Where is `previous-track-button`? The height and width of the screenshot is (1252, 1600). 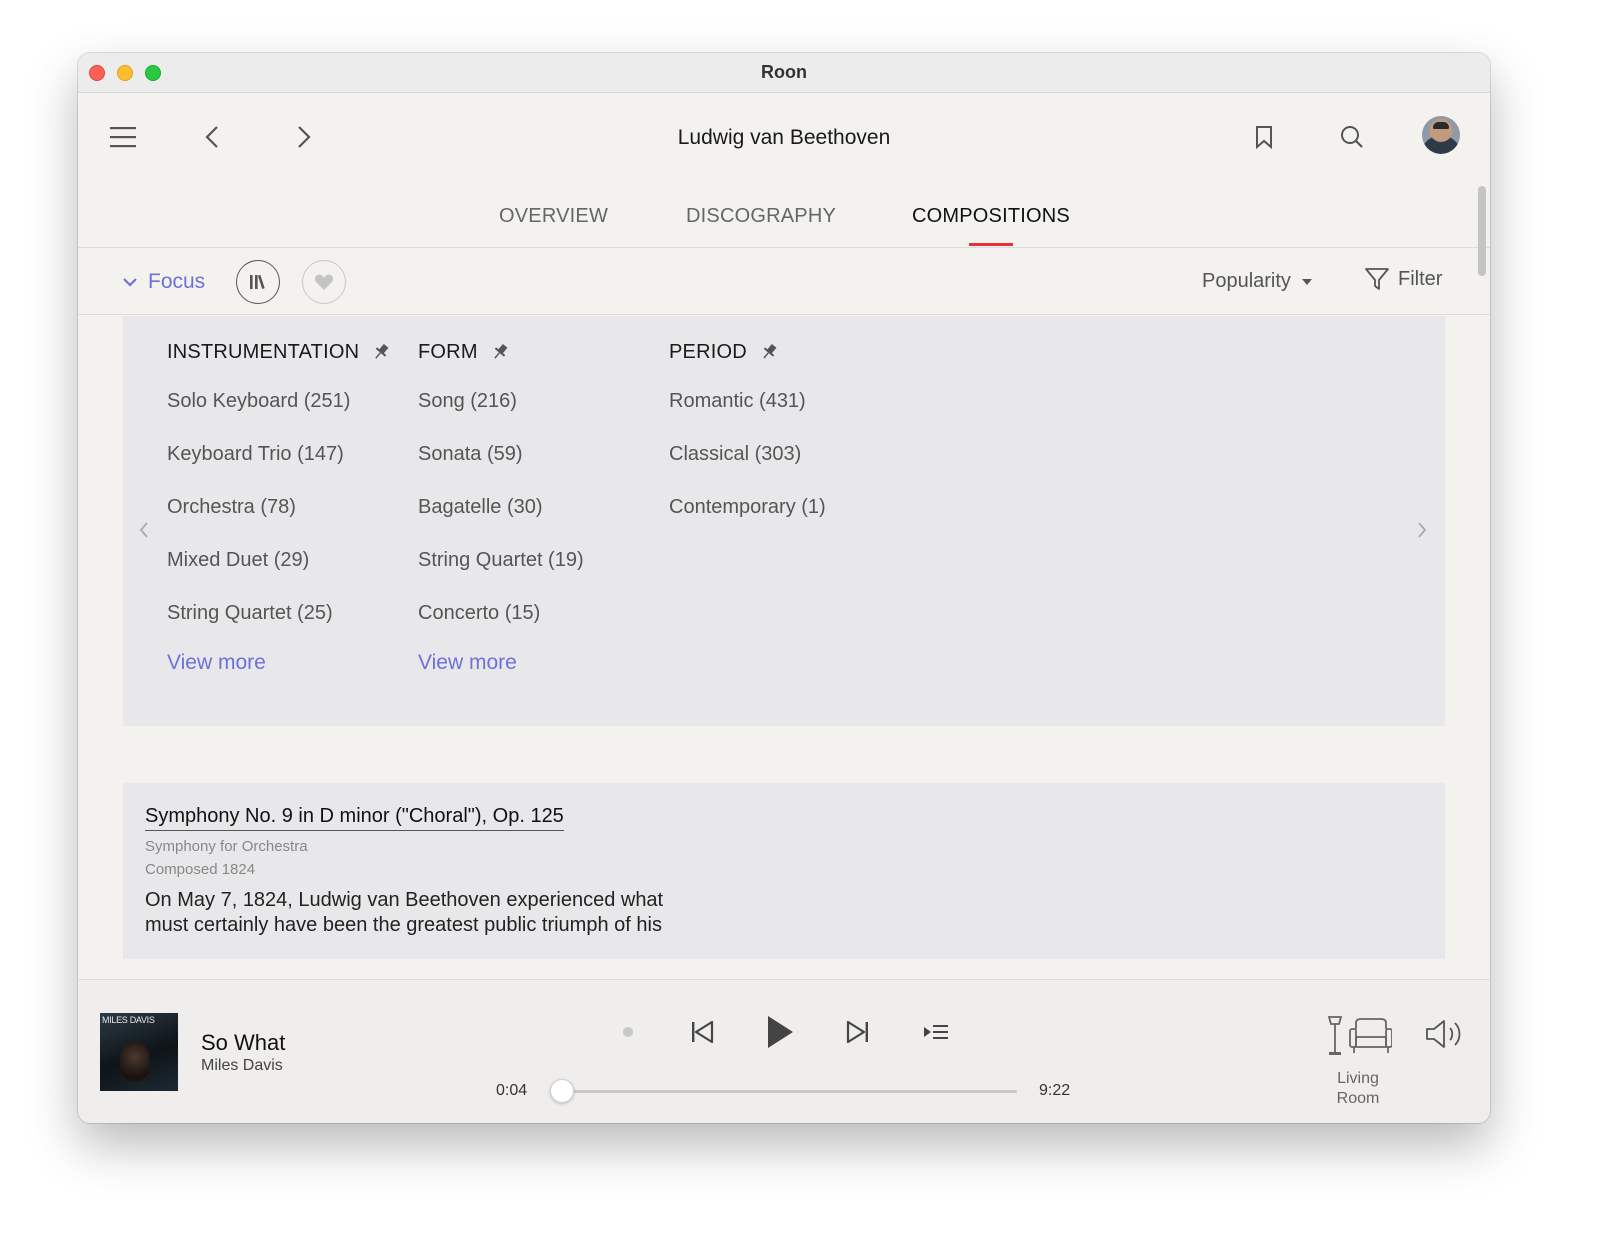
previous-track-button is located at coordinates (702, 1032).